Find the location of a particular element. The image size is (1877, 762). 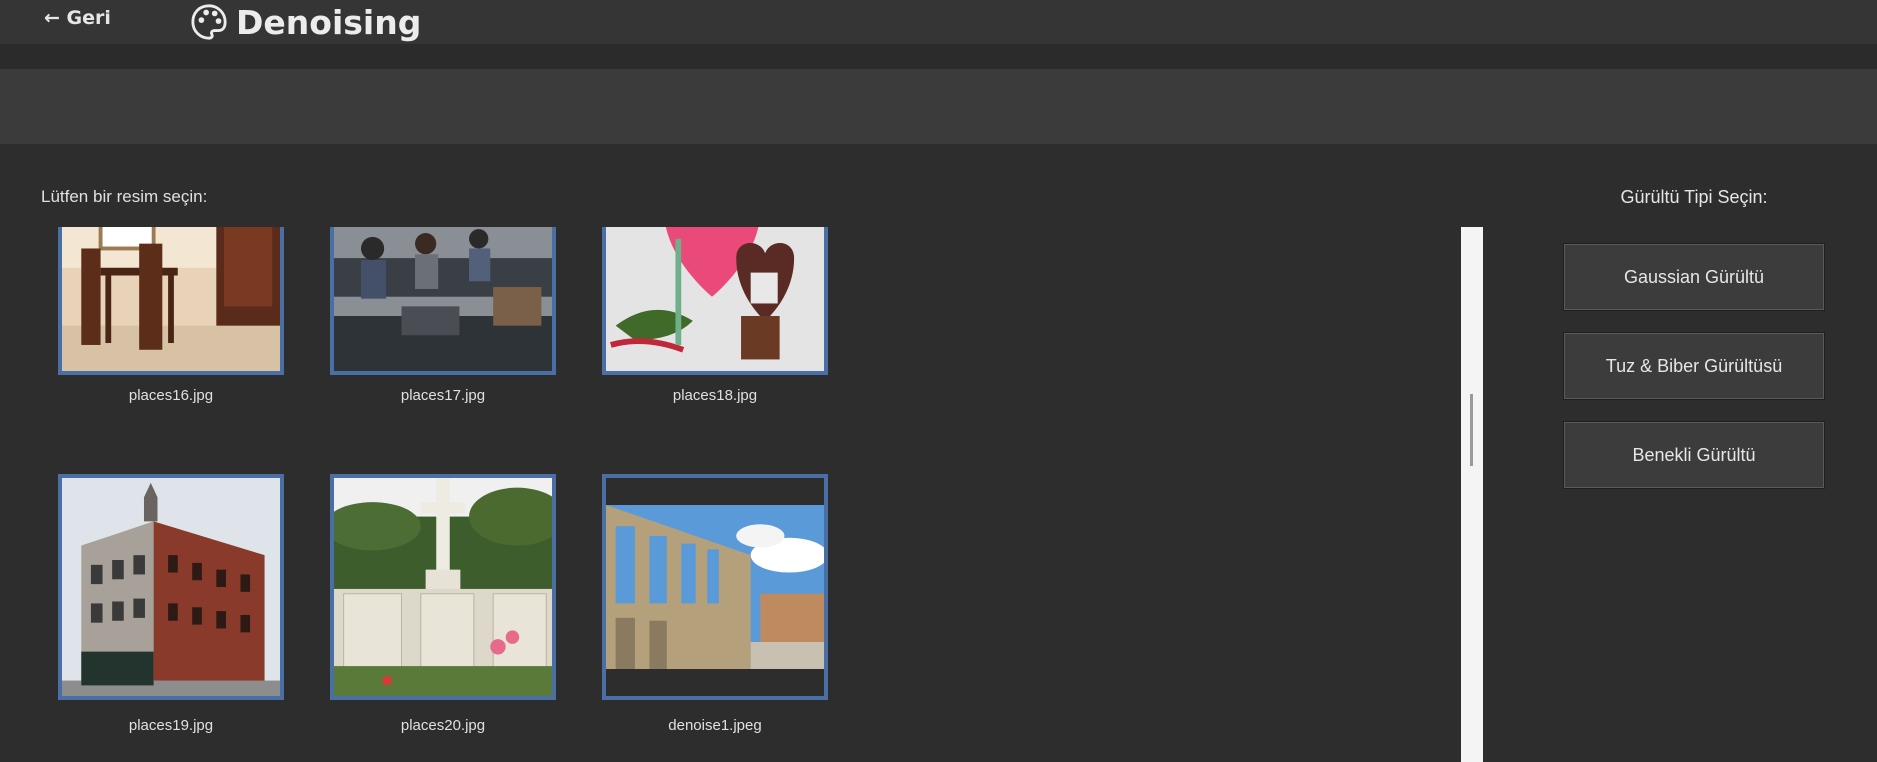

image-thumb-places19 is located at coordinates (171, 587).